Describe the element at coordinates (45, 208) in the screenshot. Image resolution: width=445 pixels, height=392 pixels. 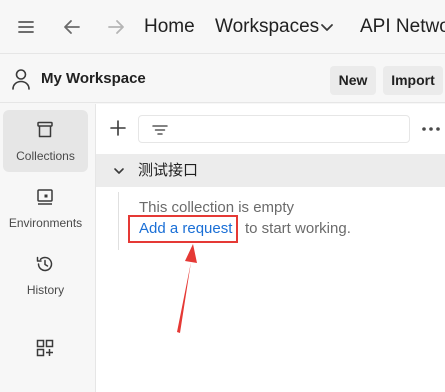
I see `sidebar-item-environments: Environments` at that location.